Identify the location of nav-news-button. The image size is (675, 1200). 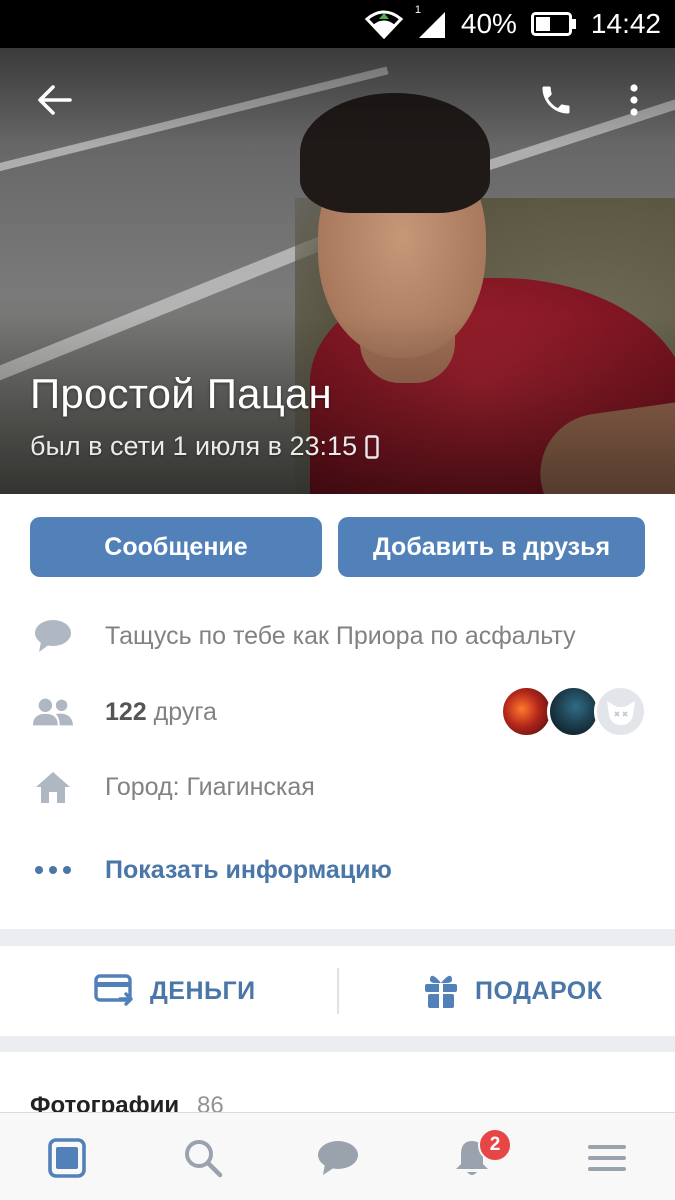
(67, 1158).